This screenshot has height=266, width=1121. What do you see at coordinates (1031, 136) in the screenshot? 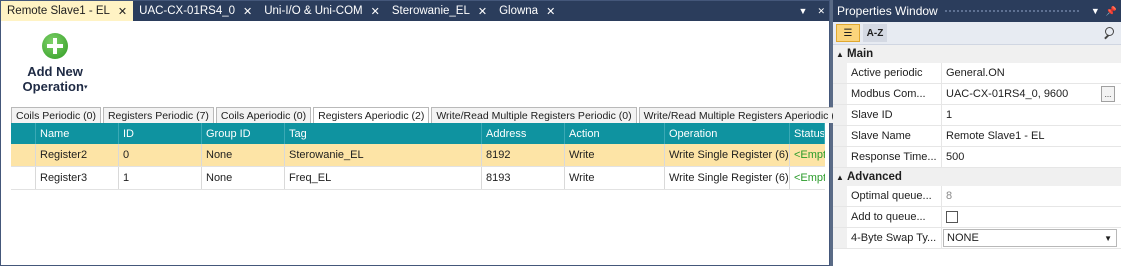
I see `property-value: Remote Slave1 - EL` at bounding box center [1031, 136].